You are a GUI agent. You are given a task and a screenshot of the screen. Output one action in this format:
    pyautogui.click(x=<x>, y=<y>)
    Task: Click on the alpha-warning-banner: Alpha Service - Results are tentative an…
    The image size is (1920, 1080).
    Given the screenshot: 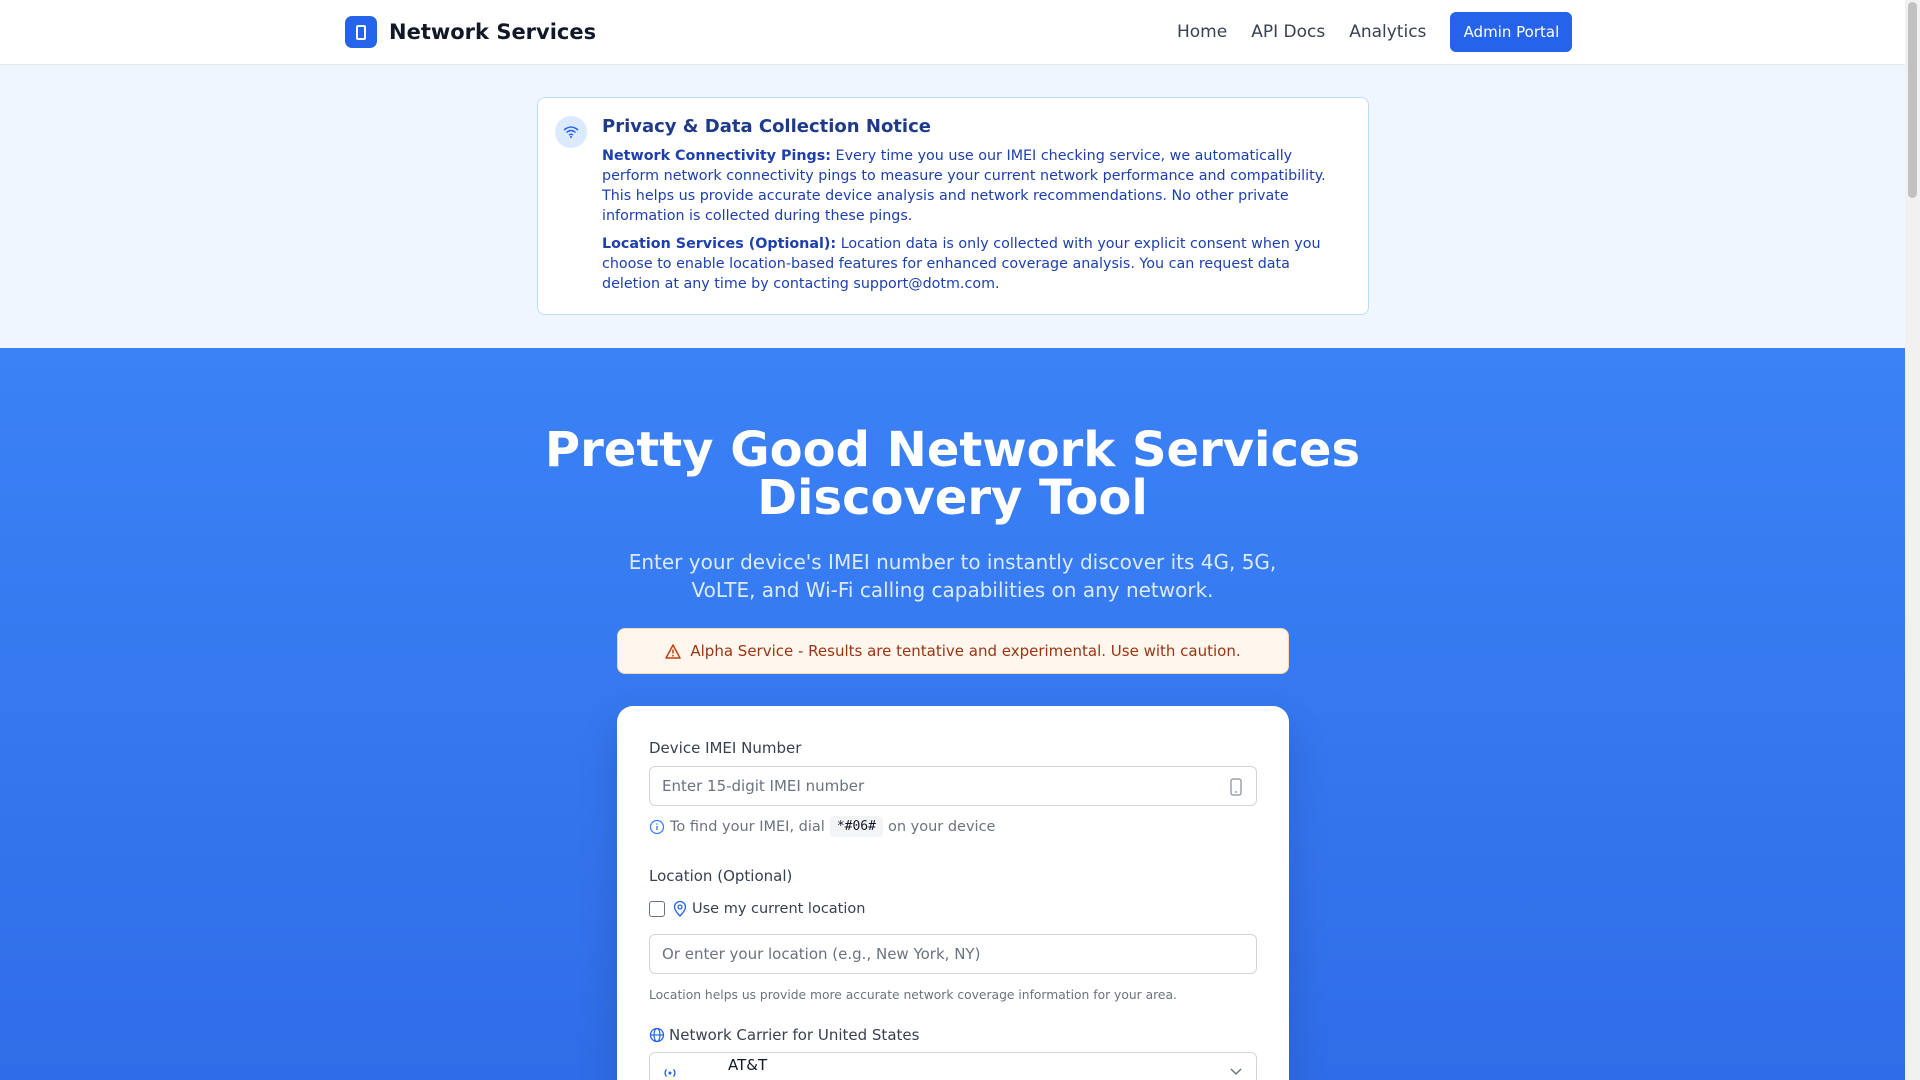 What is the action you would take?
    pyautogui.click(x=953, y=651)
    